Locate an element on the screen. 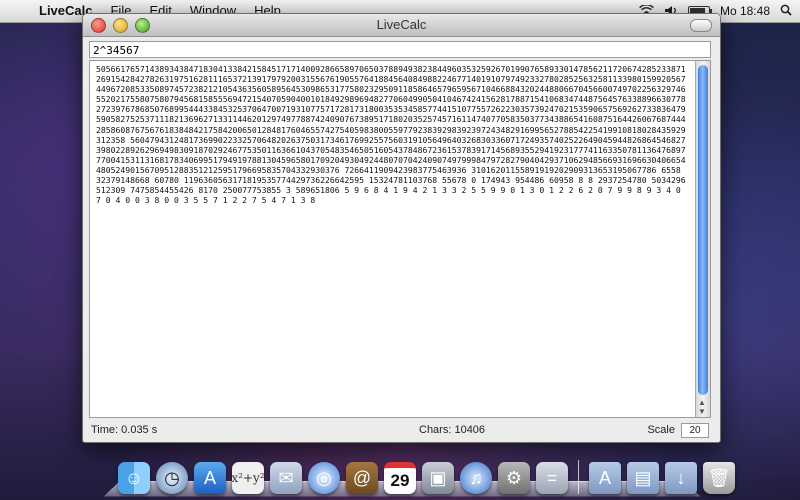  dock-items: ☺ ◷ A x²+y² ✉ ◎ @ 29 ▣ ♫ ⚙ = A ▤ ↓ 🗑 is located at coordinates (426, 477).